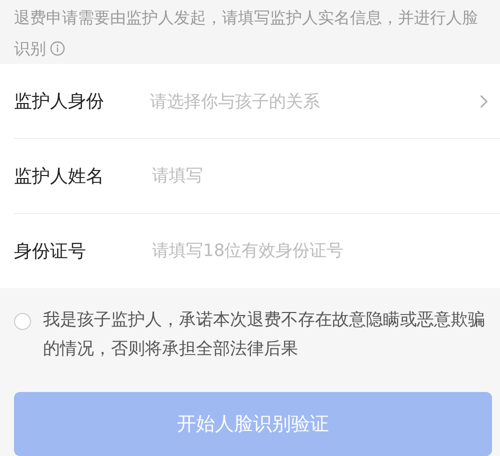  What do you see at coordinates (59, 101) in the screenshot?
I see `field-label: 监护人身份` at bounding box center [59, 101].